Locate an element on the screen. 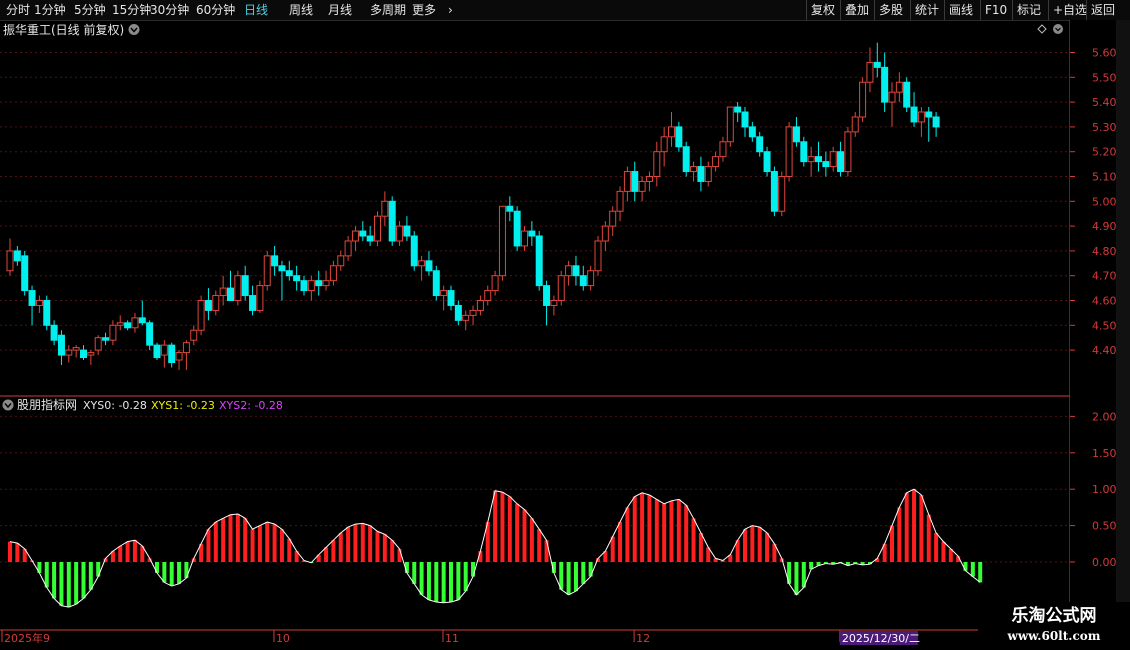 The width and height of the screenshot is (1130, 650). date-label: 12 is located at coordinates (643, 638).